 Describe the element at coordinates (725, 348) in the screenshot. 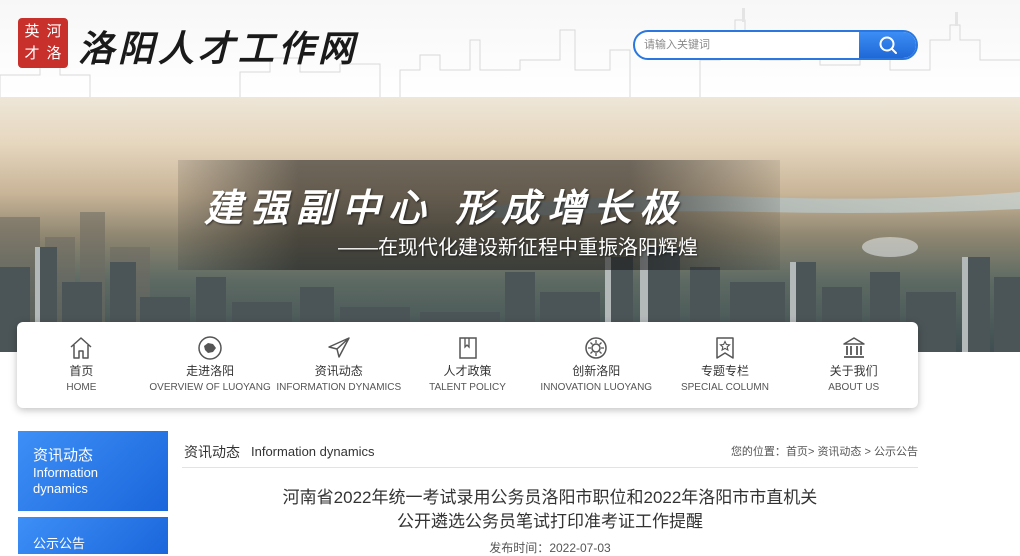

I see `star-badge-icon` at that location.